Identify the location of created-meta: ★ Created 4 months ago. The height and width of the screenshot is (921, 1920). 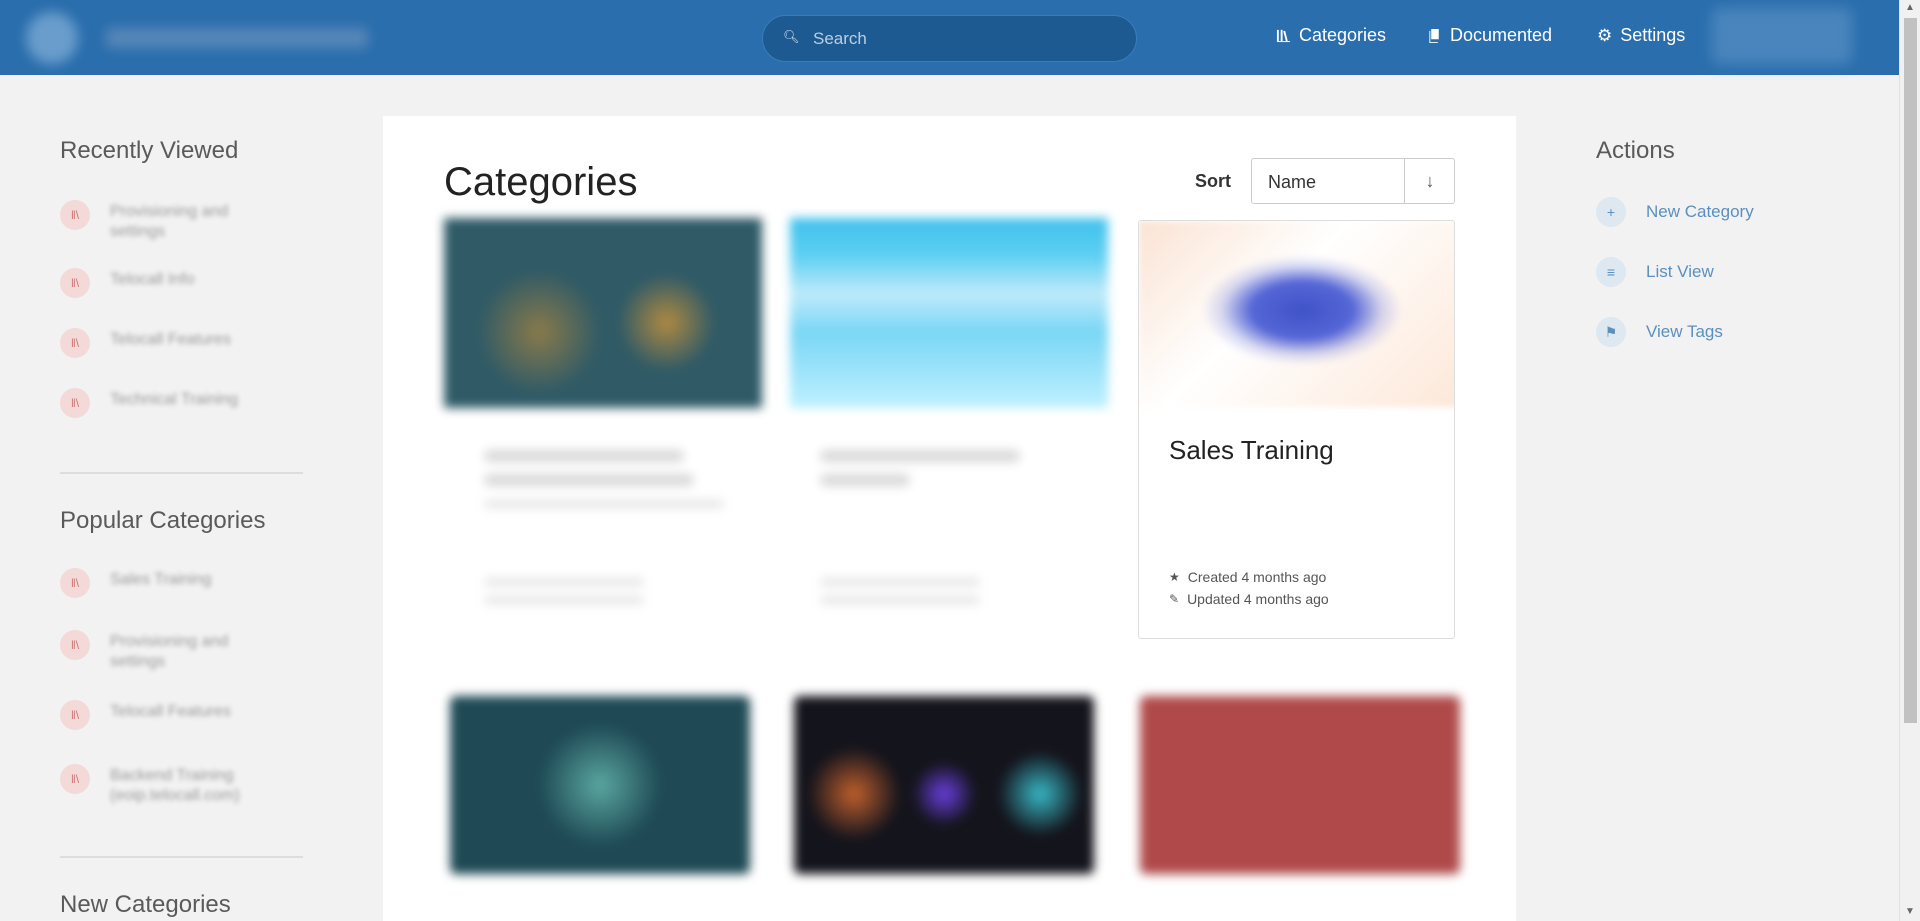
(1247, 577).